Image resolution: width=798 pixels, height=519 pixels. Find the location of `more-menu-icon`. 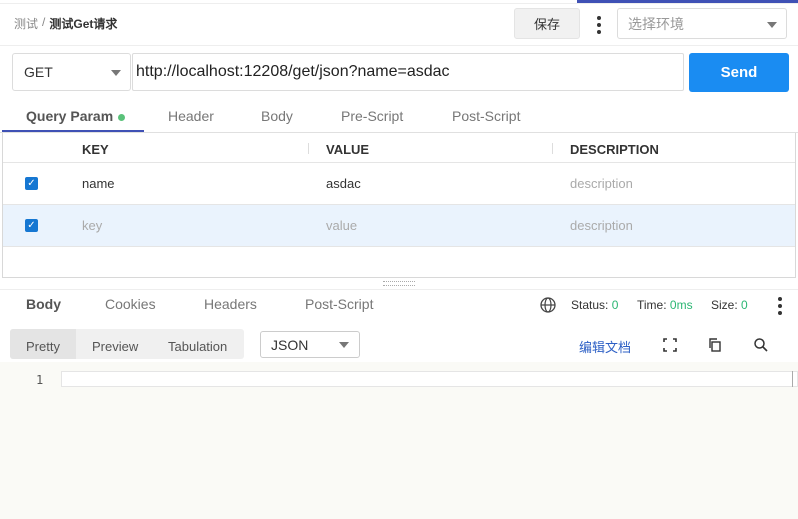

more-menu-icon is located at coordinates (599, 25).